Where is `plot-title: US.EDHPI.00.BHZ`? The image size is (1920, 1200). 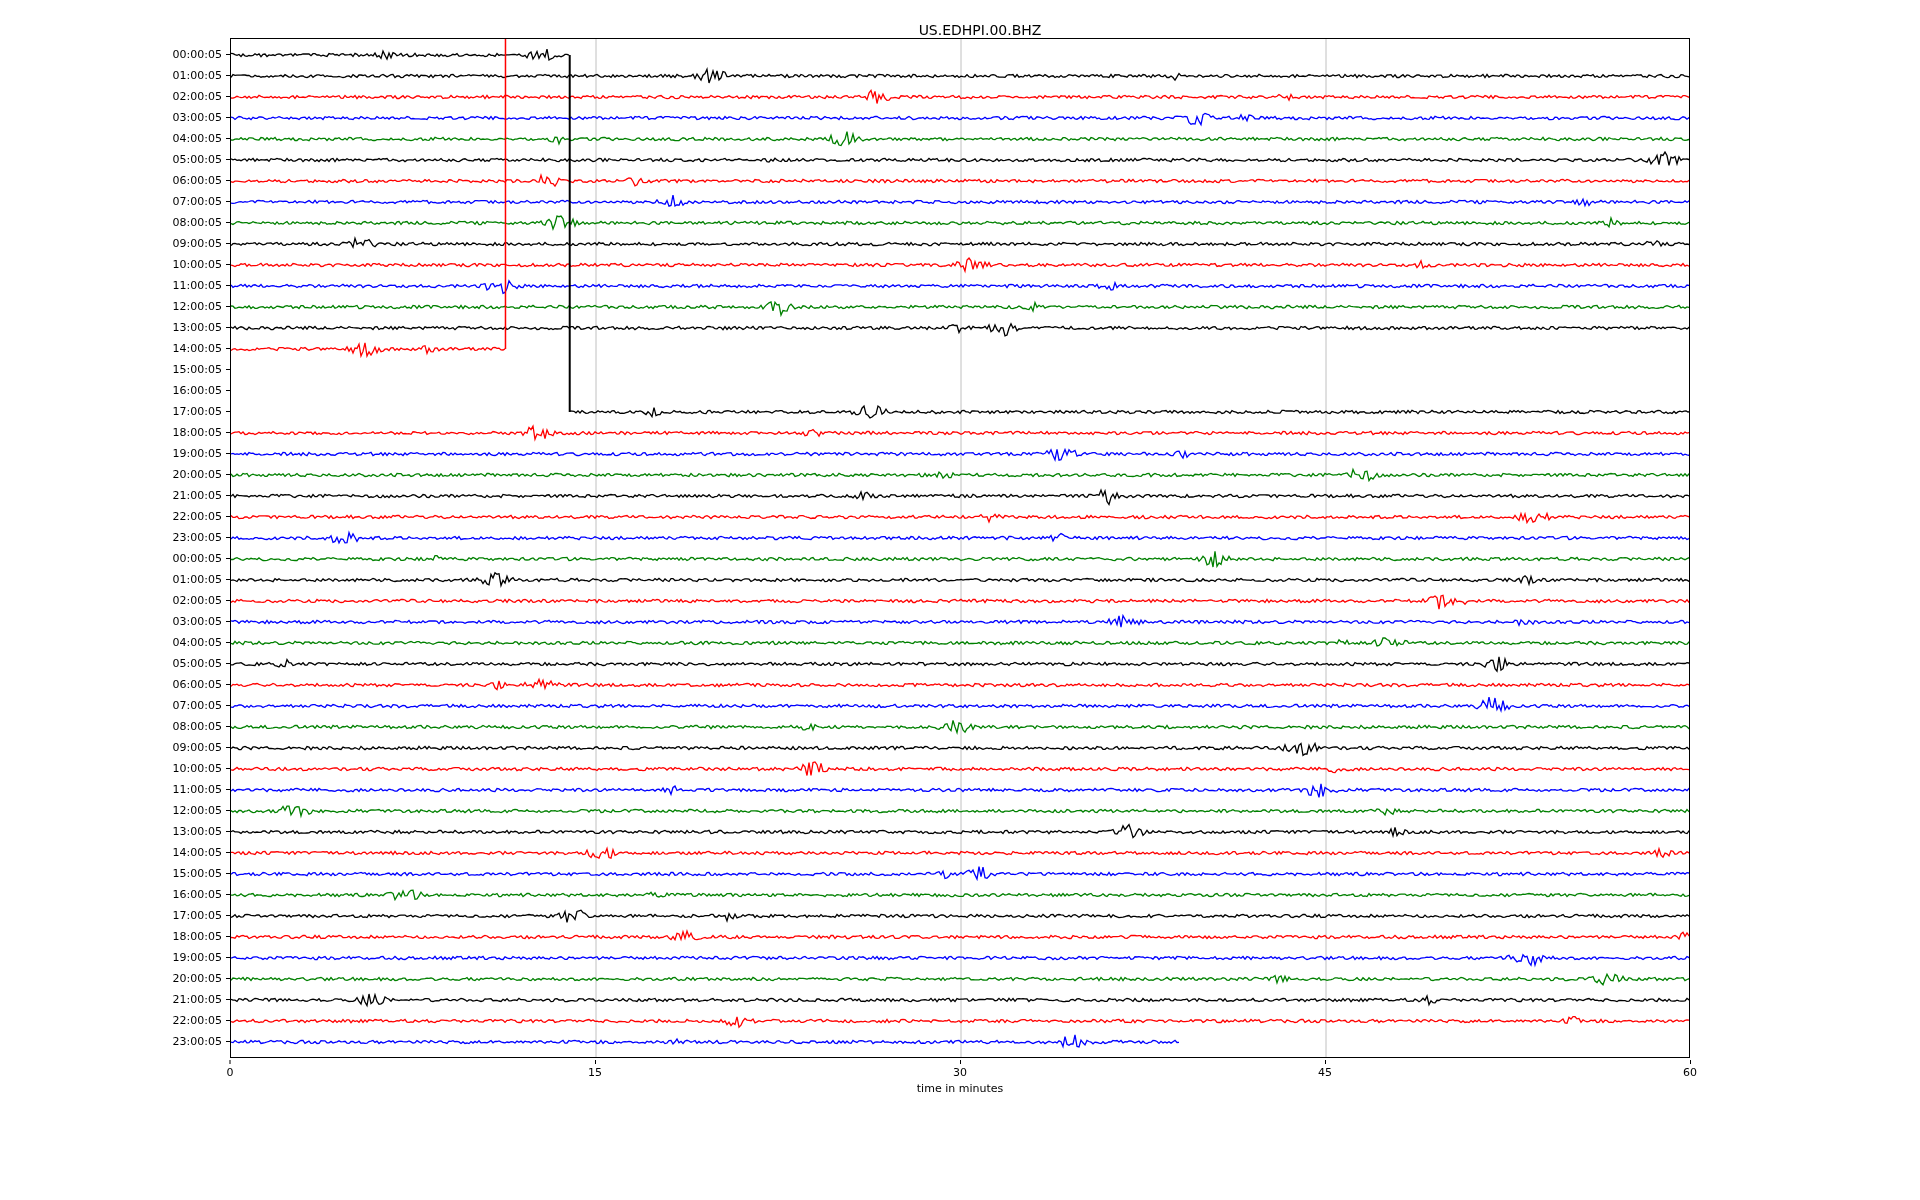
plot-title: US.EDHPI.00.BHZ is located at coordinates (980, 29).